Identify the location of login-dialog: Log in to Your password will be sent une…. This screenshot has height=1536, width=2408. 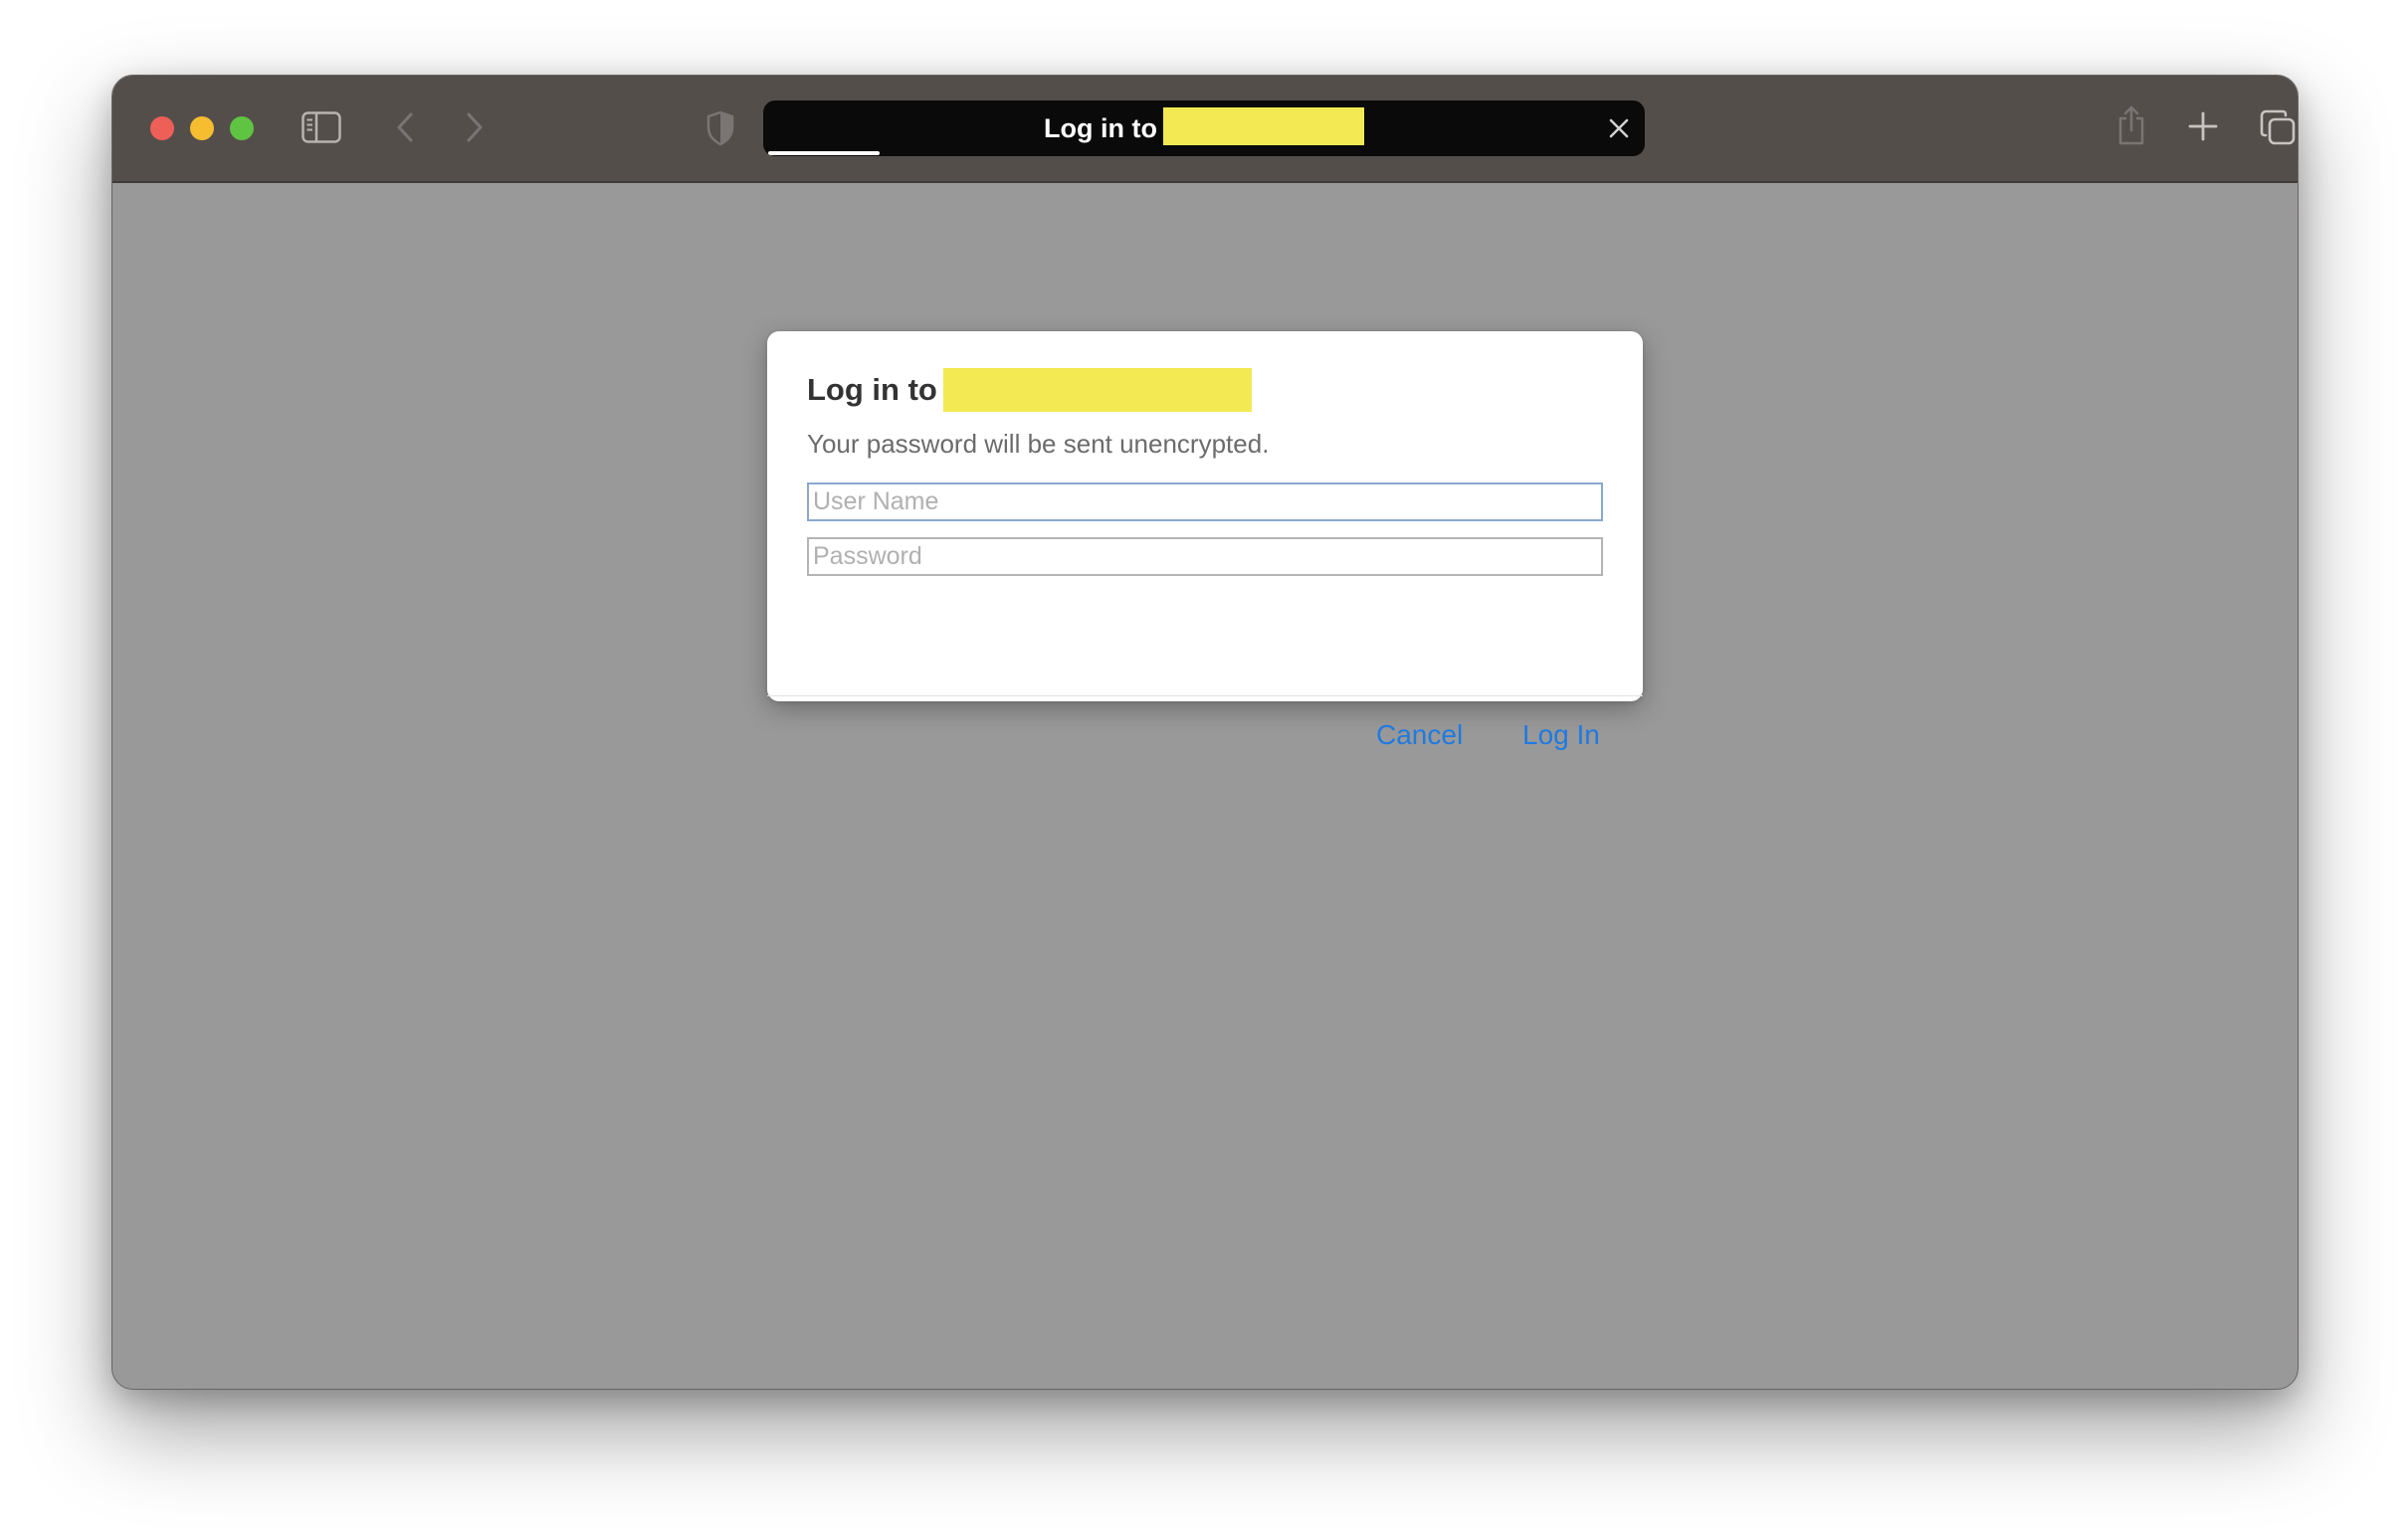
(1205, 540).